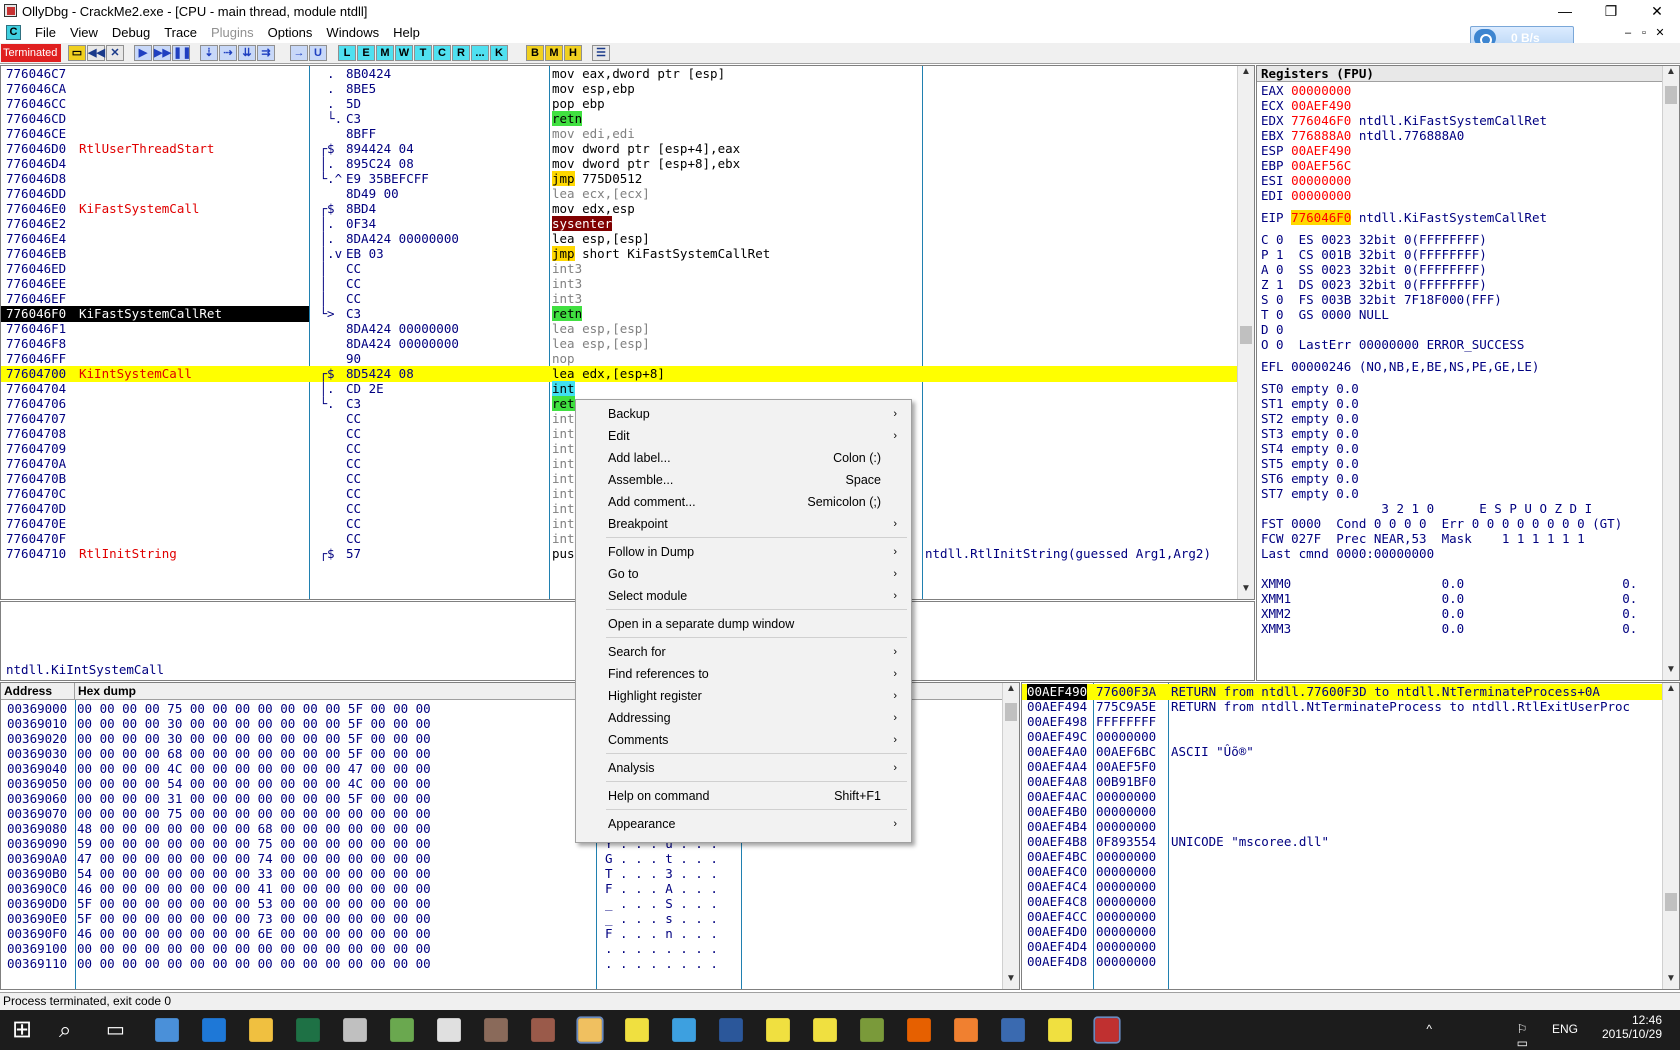 This screenshot has width=1680, height=1050. Describe the element at coordinates (73, 1030) in the screenshot. I see `search-icon: ⌕` at that location.